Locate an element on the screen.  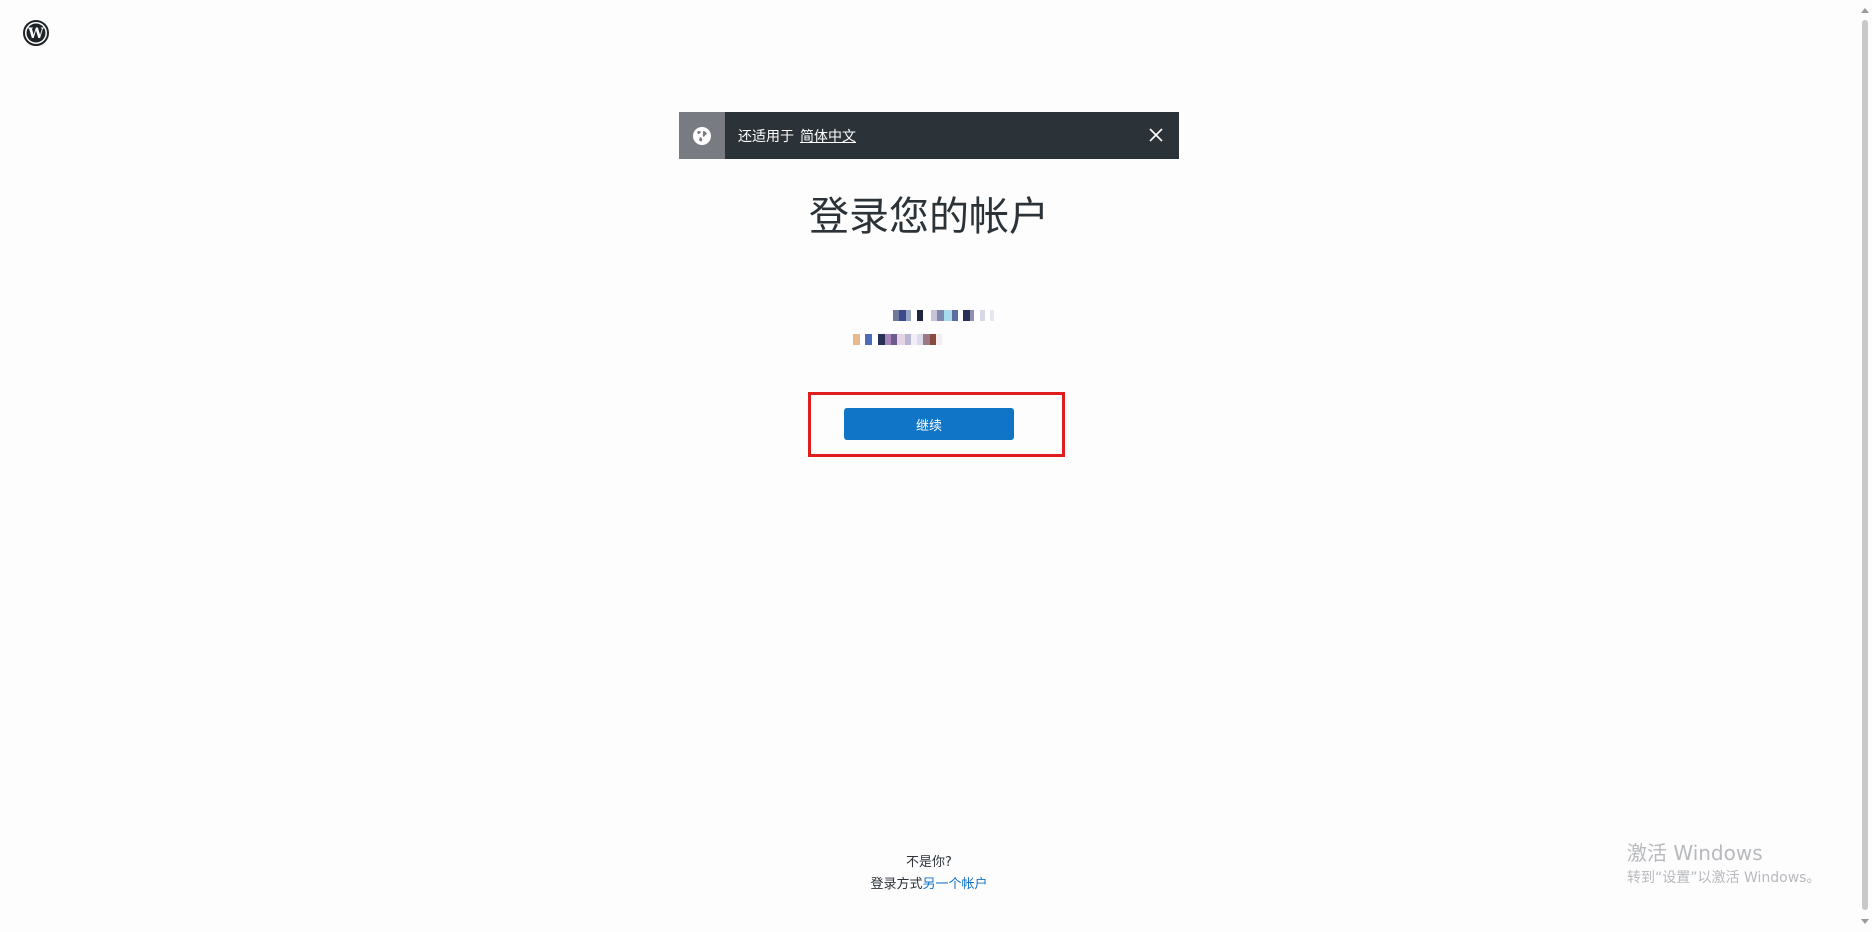
language-link: 简体中文 is located at coordinates (828, 136).